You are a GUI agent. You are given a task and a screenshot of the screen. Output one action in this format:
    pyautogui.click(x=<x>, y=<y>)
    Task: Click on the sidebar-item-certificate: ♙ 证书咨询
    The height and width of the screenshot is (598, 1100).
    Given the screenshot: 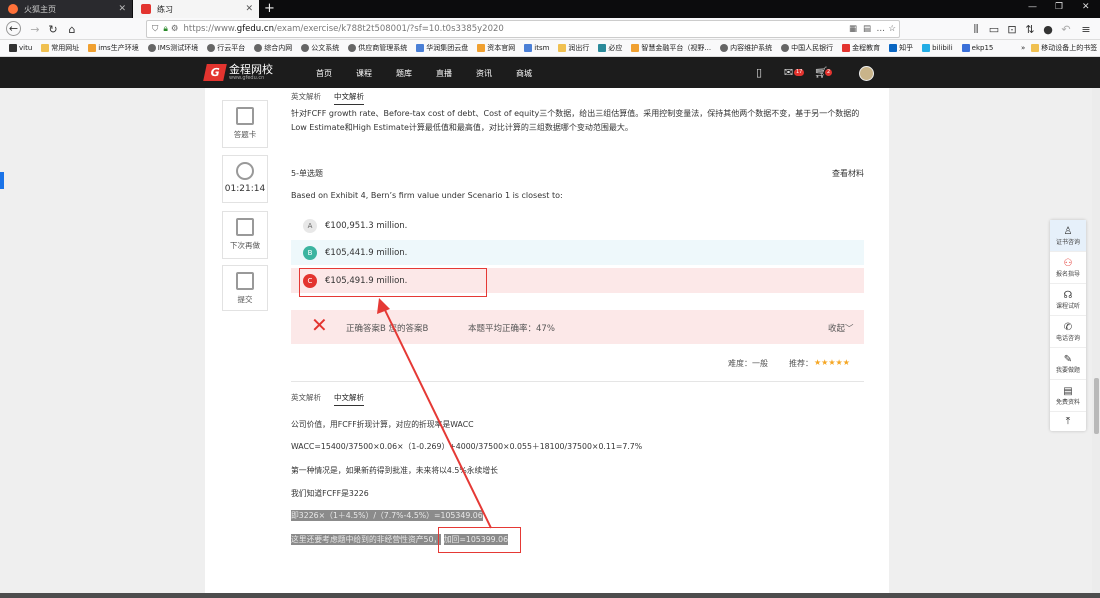 What is the action you would take?
    pyautogui.click(x=1068, y=236)
    